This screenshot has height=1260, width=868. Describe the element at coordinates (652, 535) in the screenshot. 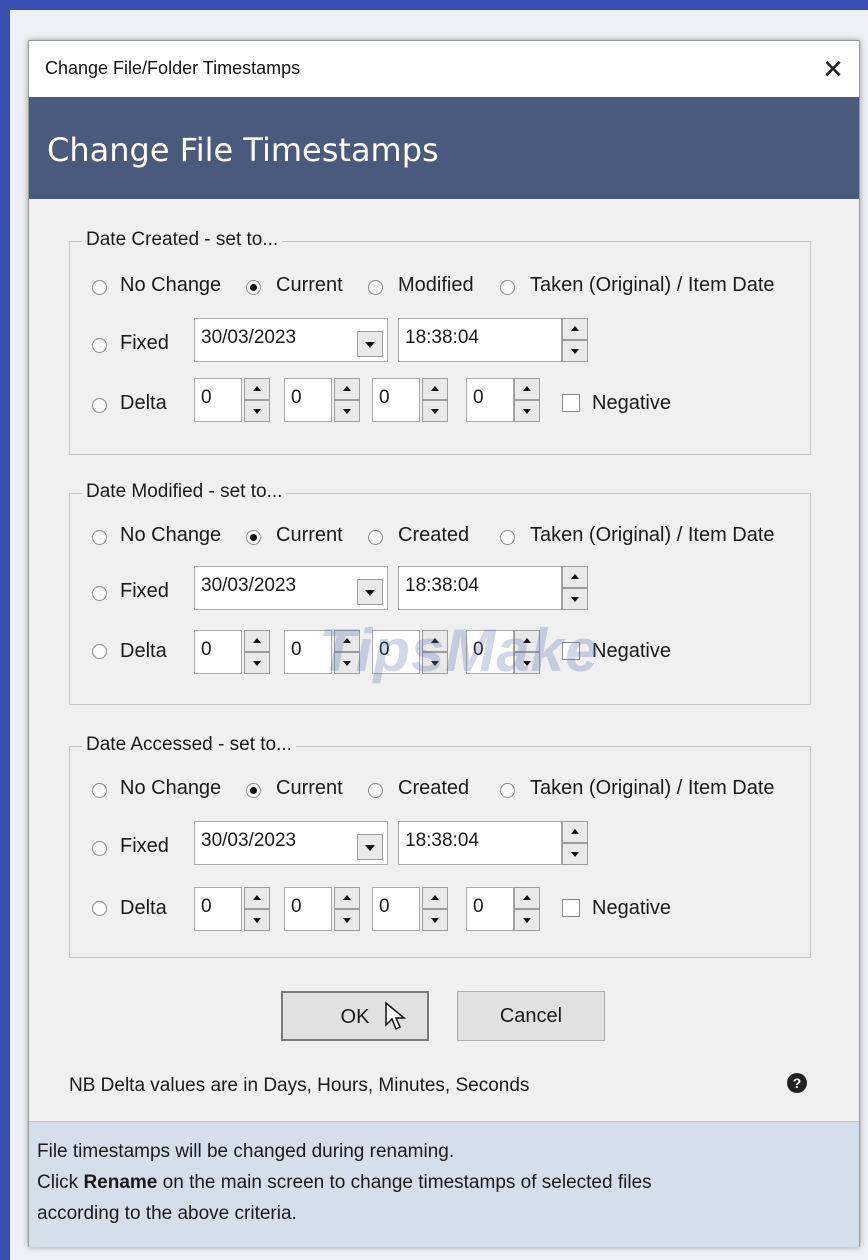

I see `radio-label: Taken (Original) / Item Date` at that location.